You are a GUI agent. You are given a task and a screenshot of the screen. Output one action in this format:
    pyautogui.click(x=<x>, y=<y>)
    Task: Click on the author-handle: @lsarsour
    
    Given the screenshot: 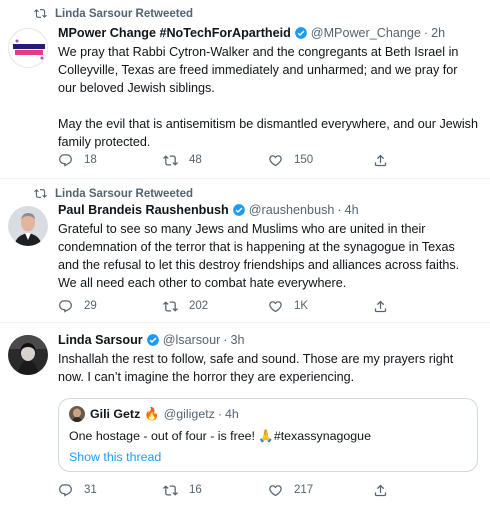 What is the action you would take?
    pyautogui.click(x=192, y=340)
    